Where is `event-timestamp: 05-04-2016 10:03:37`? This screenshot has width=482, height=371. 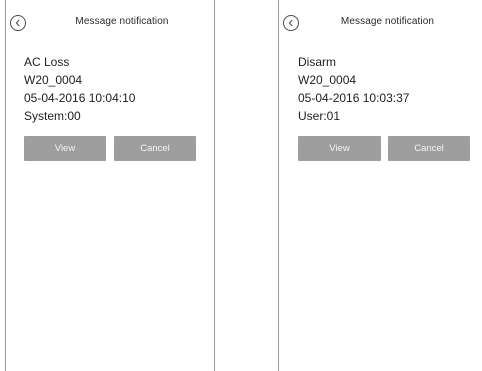 event-timestamp: 05-04-2016 10:03:37 is located at coordinates (354, 98).